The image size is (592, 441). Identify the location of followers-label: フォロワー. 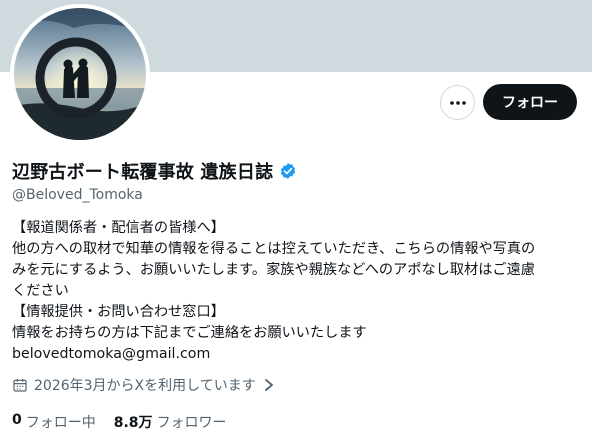
(191, 423).